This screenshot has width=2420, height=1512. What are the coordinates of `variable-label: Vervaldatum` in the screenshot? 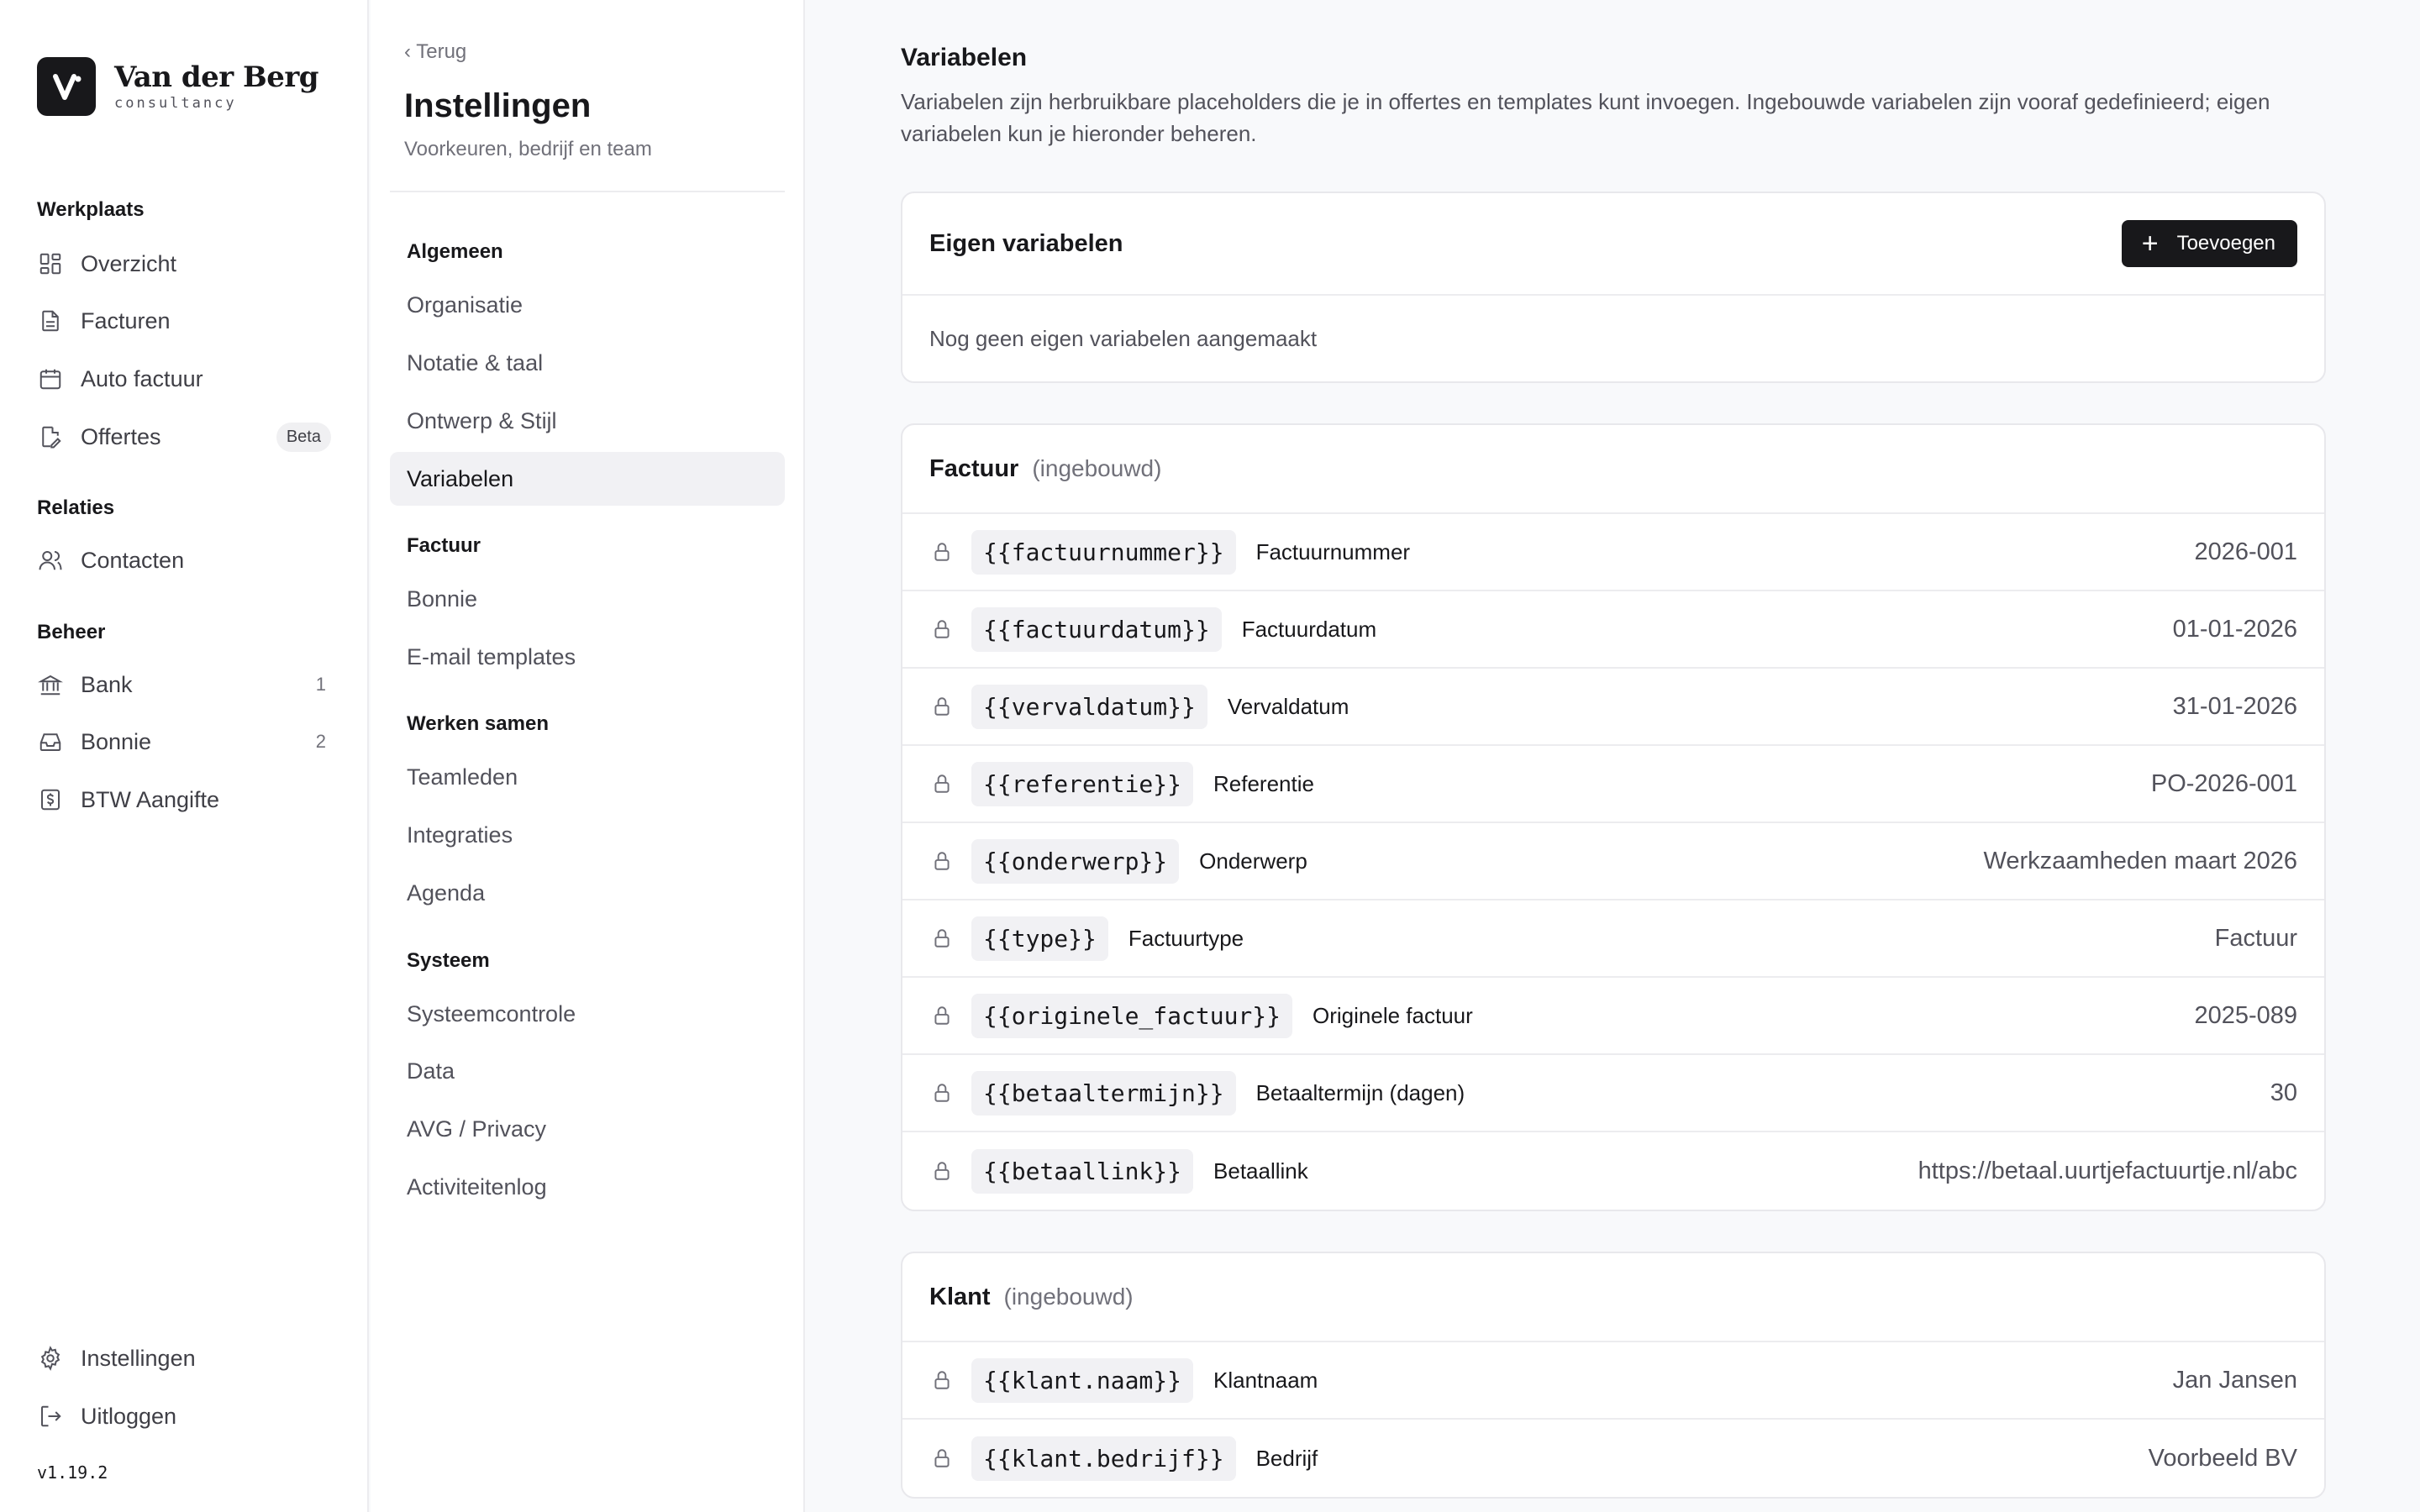 It's located at (1288, 706).